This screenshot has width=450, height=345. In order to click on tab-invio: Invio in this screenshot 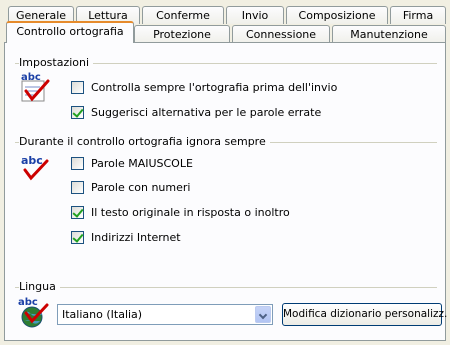, I will do `click(255, 15)`.